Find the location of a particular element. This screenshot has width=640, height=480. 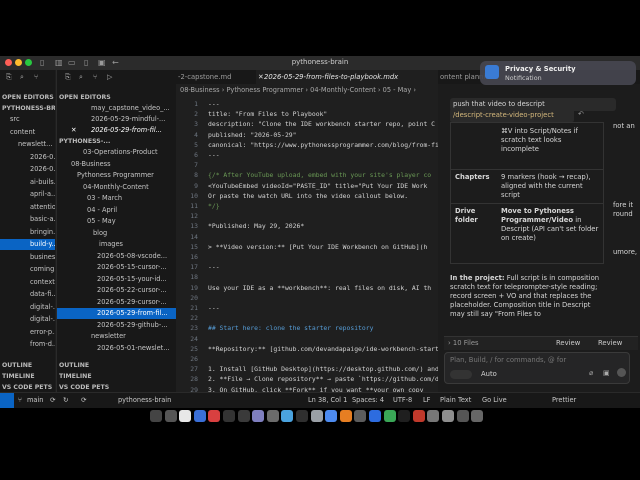

image-icon: ▣ is located at coordinates (606, 373).